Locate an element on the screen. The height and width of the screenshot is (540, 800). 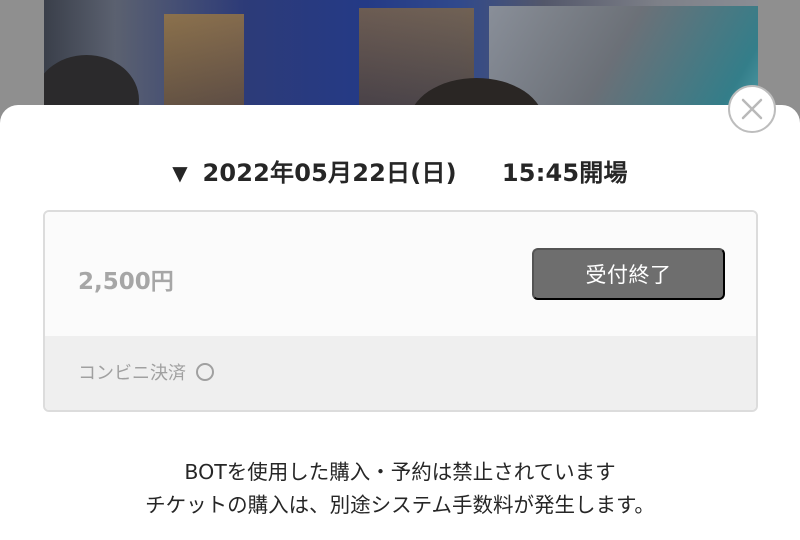
payment-method-label: コンビニ決済 is located at coordinates (132, 373).